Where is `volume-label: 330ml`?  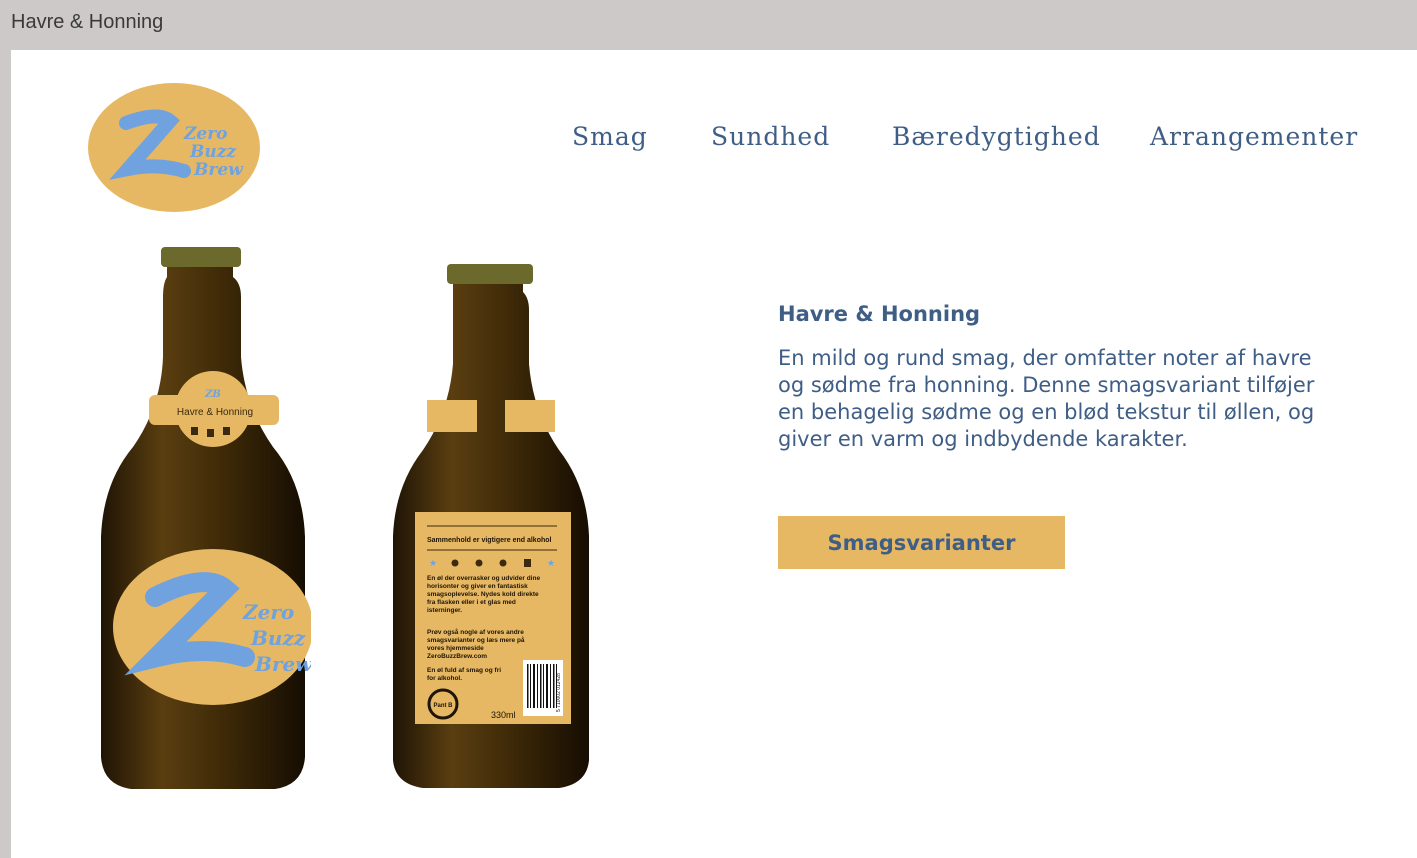
volume-label: 330ml is located at coordinates (503, 715).